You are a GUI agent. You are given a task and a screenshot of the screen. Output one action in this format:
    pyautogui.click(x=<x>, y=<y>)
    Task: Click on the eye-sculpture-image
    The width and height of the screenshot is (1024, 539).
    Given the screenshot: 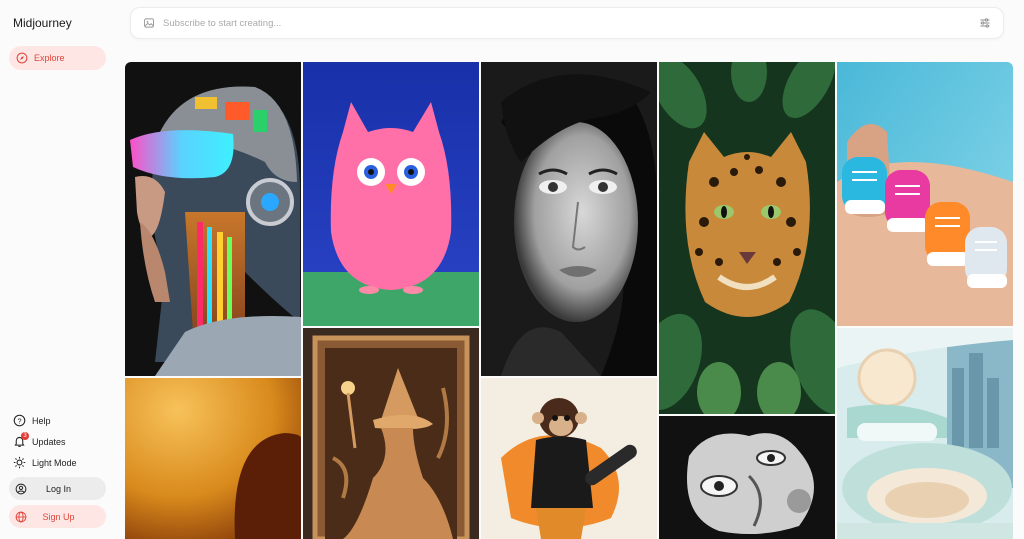 What is the action you would take?
    pyautogui.click(x=747, y=477)
    